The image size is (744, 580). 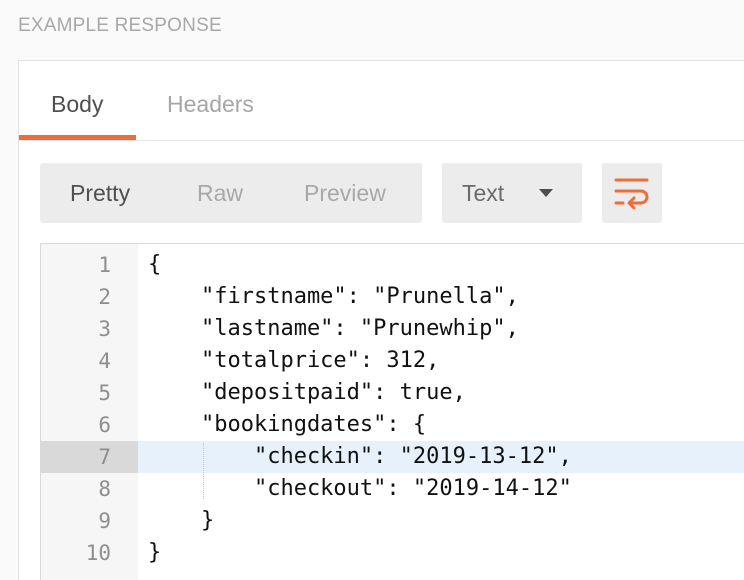 I want to click on preview-button: Preview, so click(x=345, y=193).